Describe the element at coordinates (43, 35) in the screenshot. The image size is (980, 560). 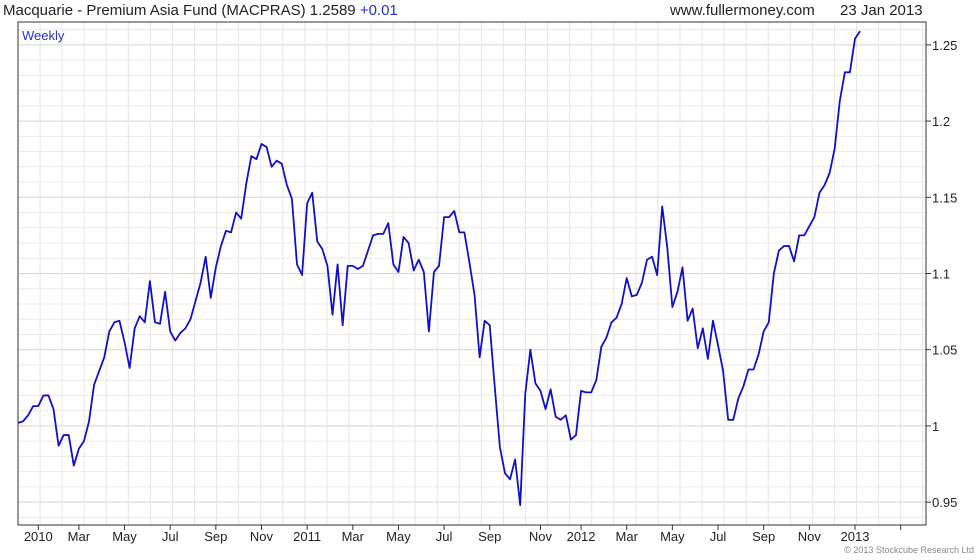
I see `period-label: Weekly` at that location.